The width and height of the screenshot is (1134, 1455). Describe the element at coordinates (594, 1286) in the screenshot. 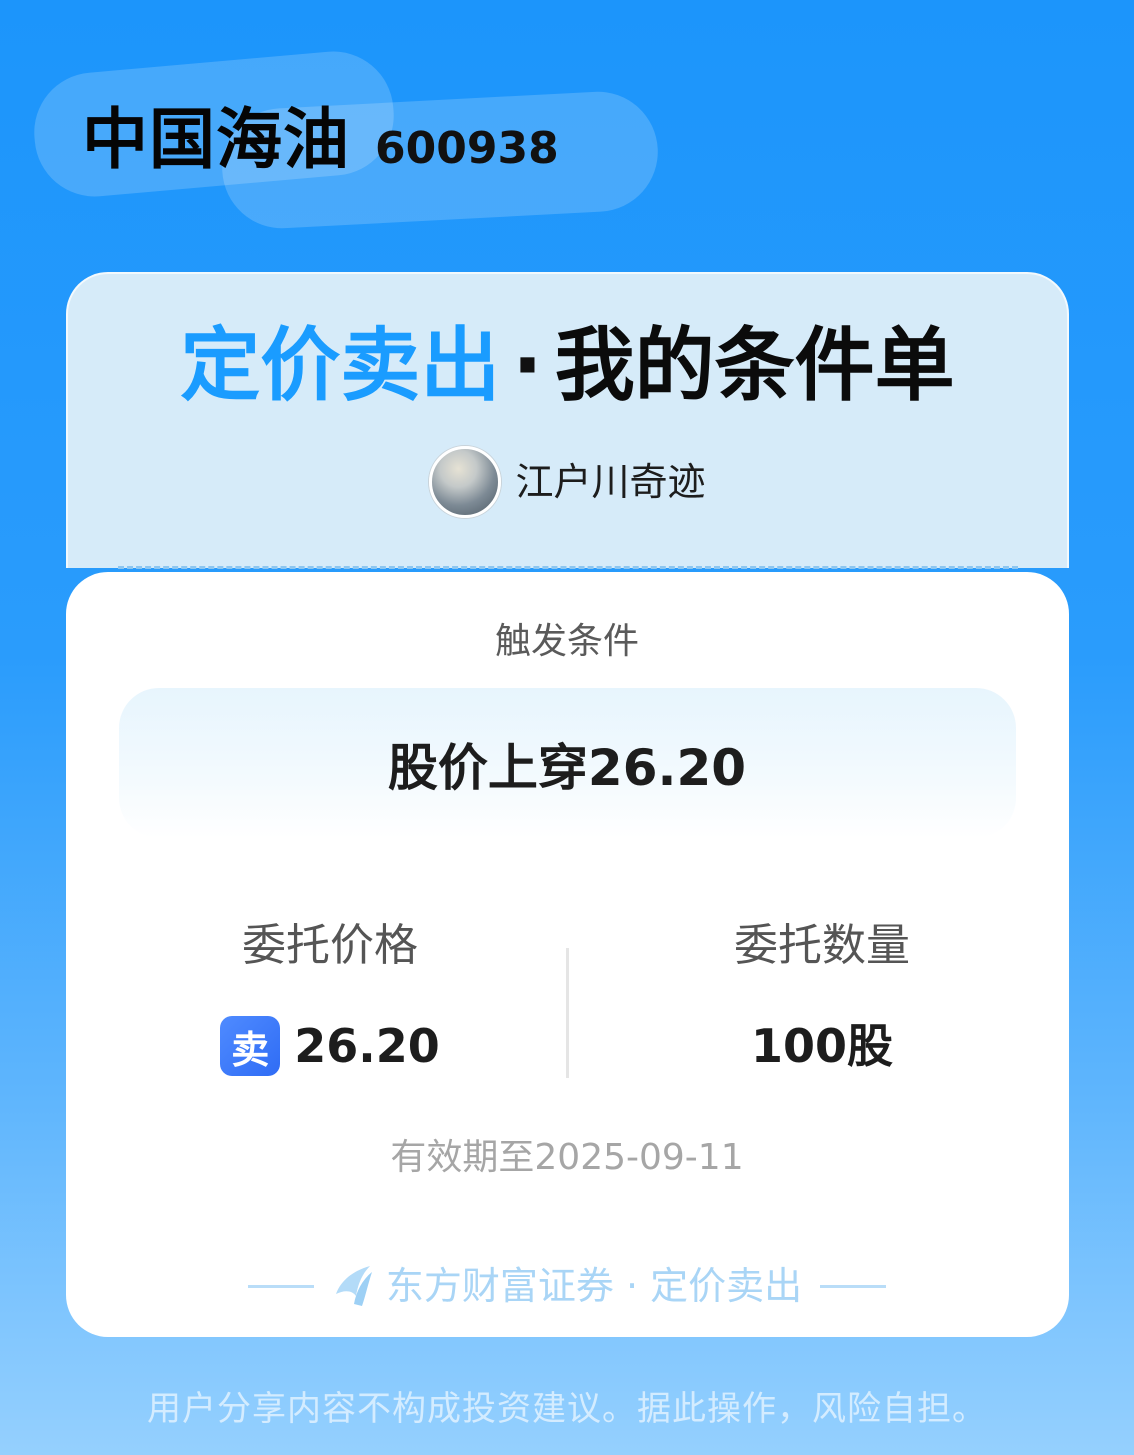

I see `brand-text: 东方财富证券 · 定价卖出` at that location.